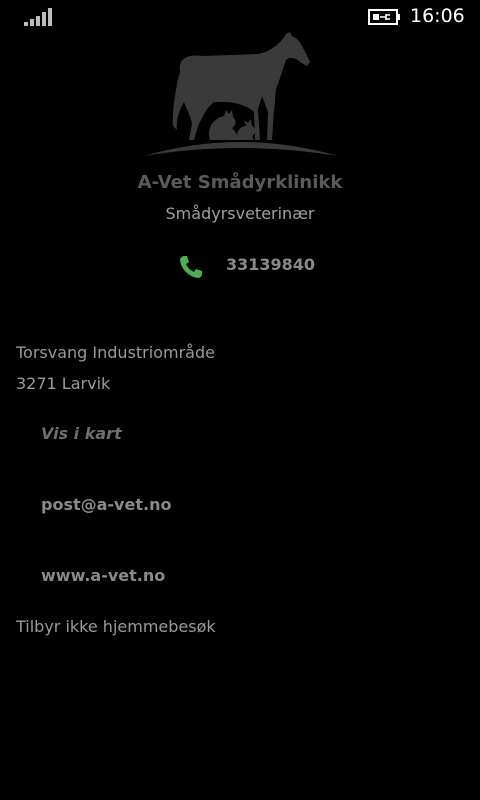 This screenshot has height=800, width=480. I want to click on address-line-2: 3271 Larvik, so click(63, 383).